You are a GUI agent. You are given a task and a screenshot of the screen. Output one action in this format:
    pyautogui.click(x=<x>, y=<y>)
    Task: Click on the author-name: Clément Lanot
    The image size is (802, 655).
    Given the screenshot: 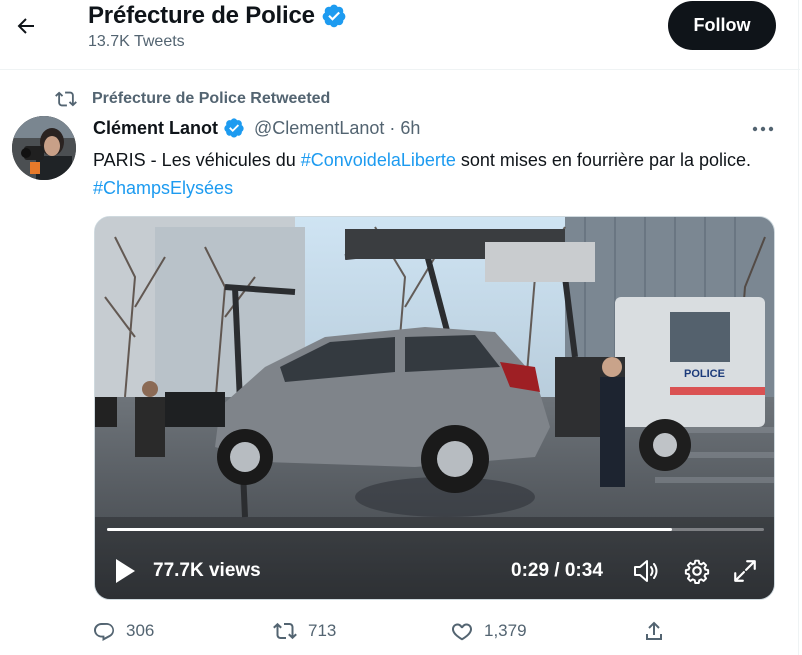 What is the action you would take?
    pyautogui.click(x=155, y=128)
    